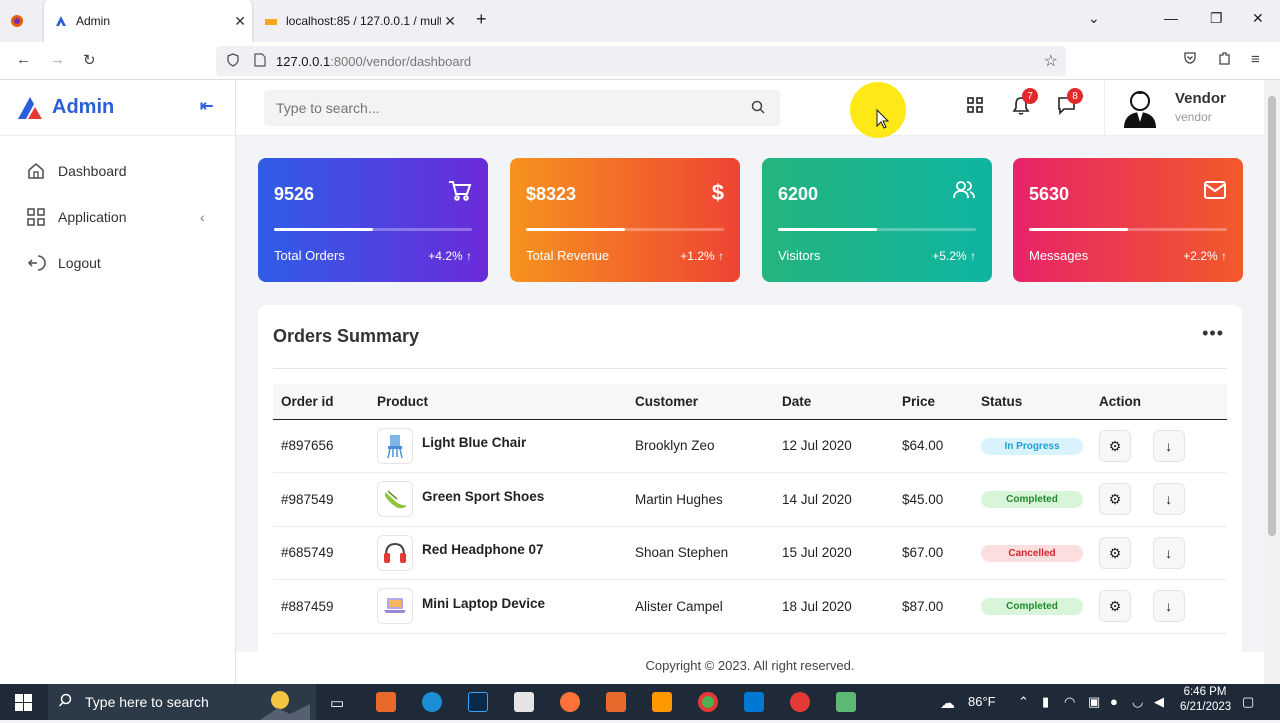 This screenshot has height=723, width=1280. I want to click on back-icon: ←, so click(23, 59).